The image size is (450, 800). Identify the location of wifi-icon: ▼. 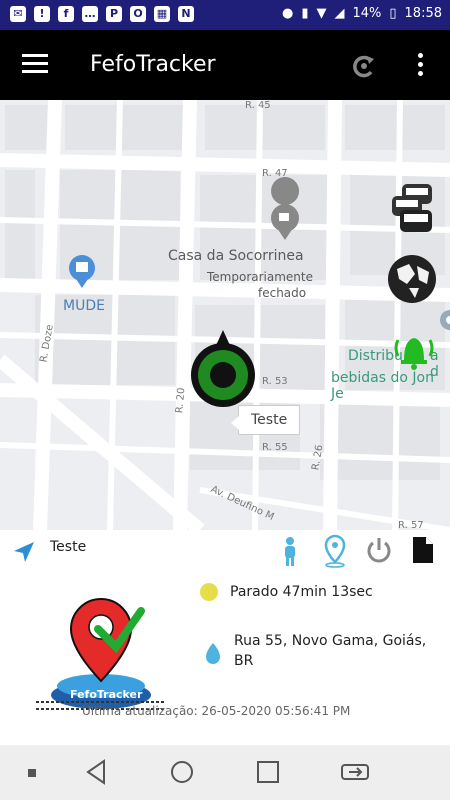
(321, 13).